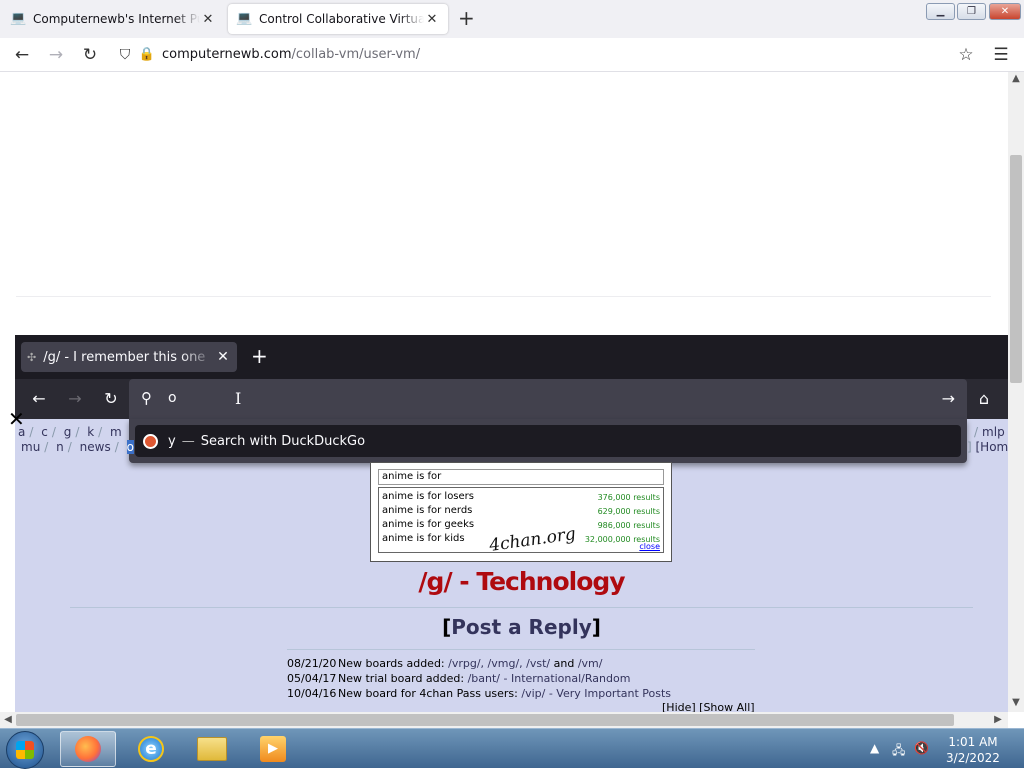  Describe the element at coordinates (124, 357) in the screenshot. I see `vm-tab-title: /g/ - I remember this one` at that location.